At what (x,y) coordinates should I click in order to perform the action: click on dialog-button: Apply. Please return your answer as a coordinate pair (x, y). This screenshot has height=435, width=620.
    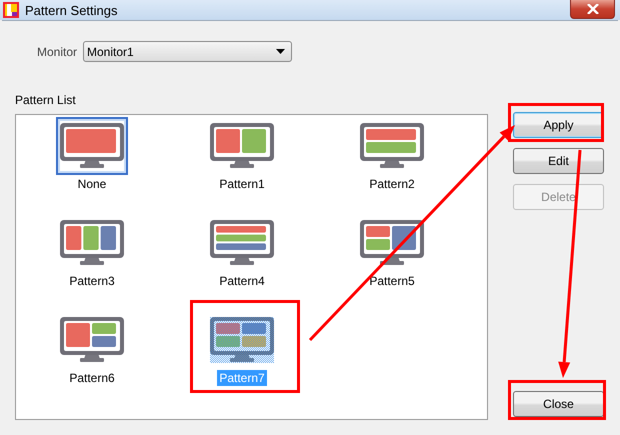
    Looking at the image, I should click on (558, 125).